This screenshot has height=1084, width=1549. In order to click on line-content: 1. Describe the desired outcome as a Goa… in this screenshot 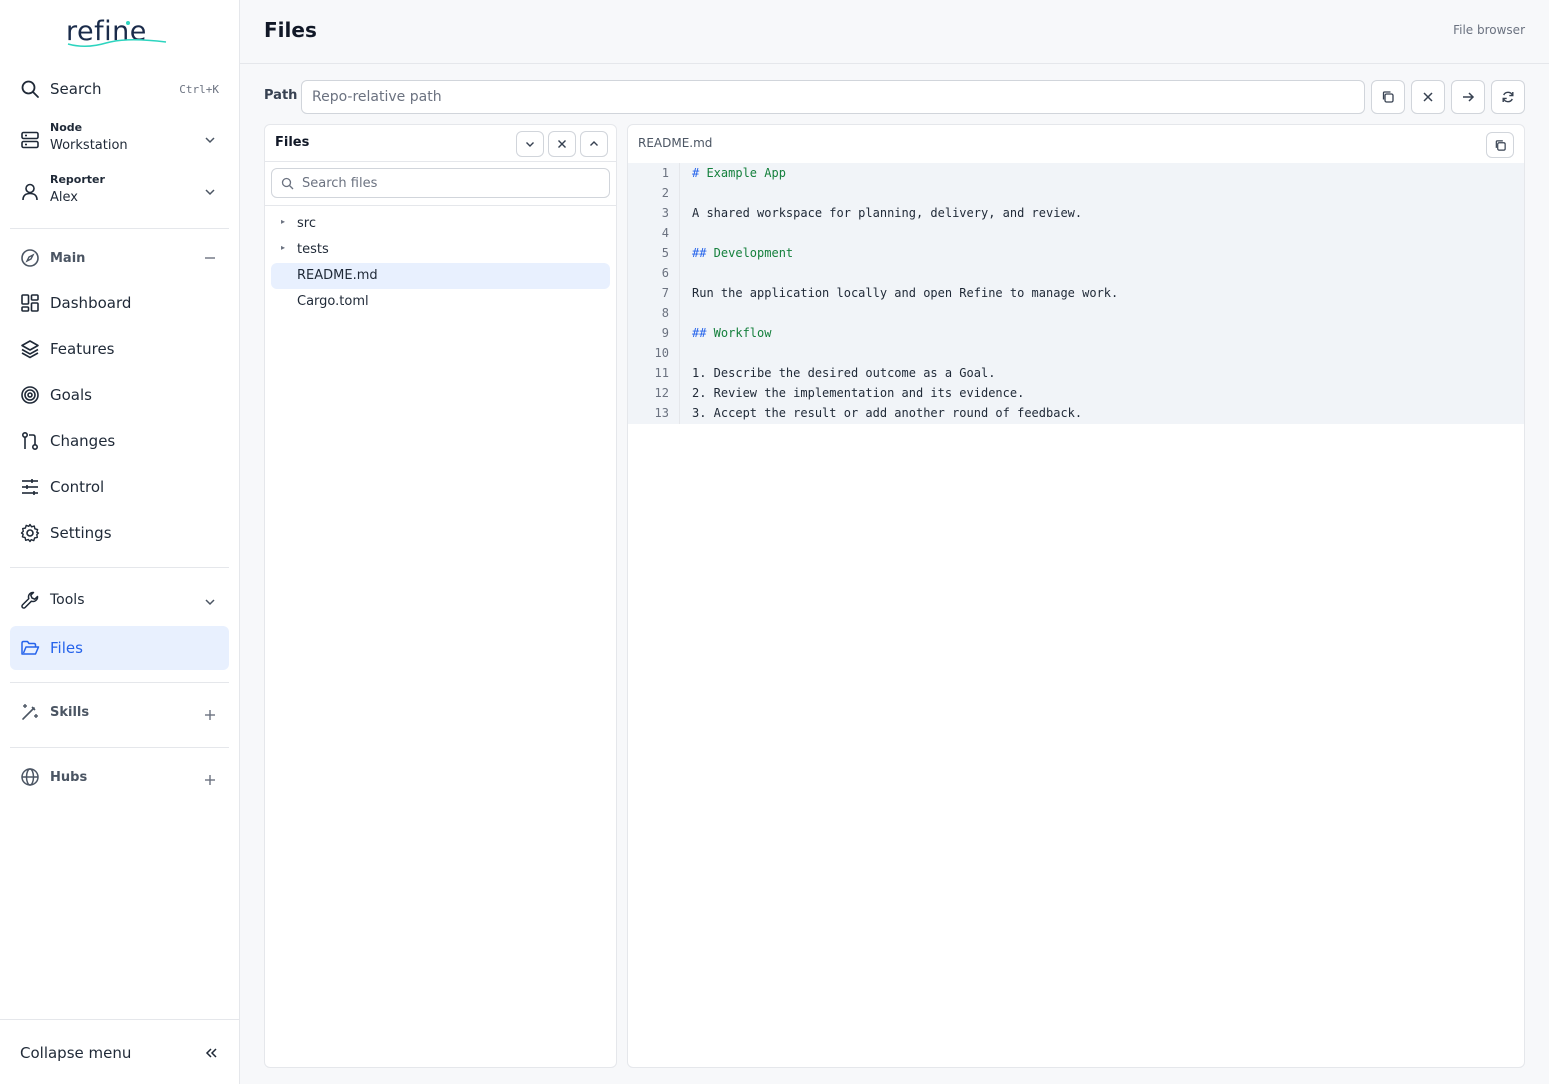, I will do `click(844, 373)`.